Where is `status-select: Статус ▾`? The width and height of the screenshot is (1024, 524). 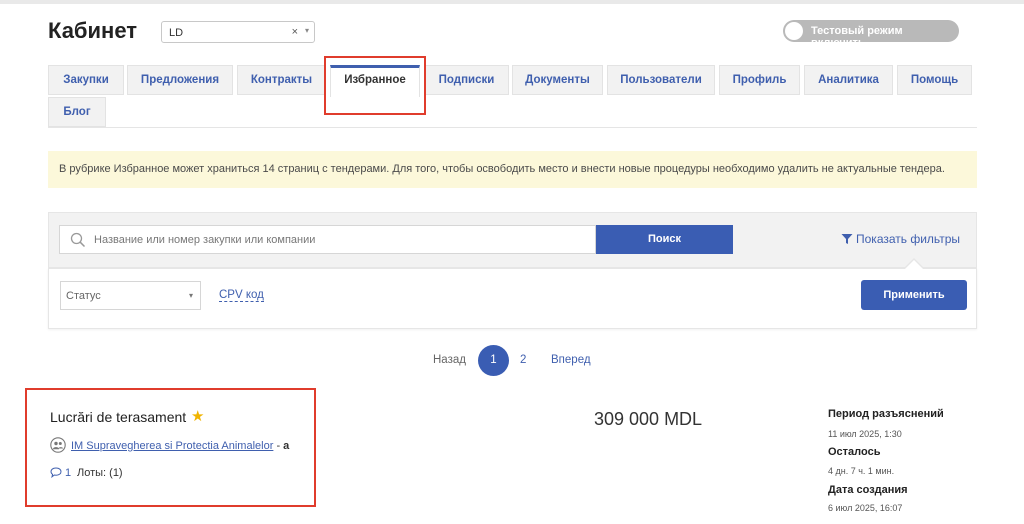 status-select: Статус ▾ is located at coordinates (130, 295).